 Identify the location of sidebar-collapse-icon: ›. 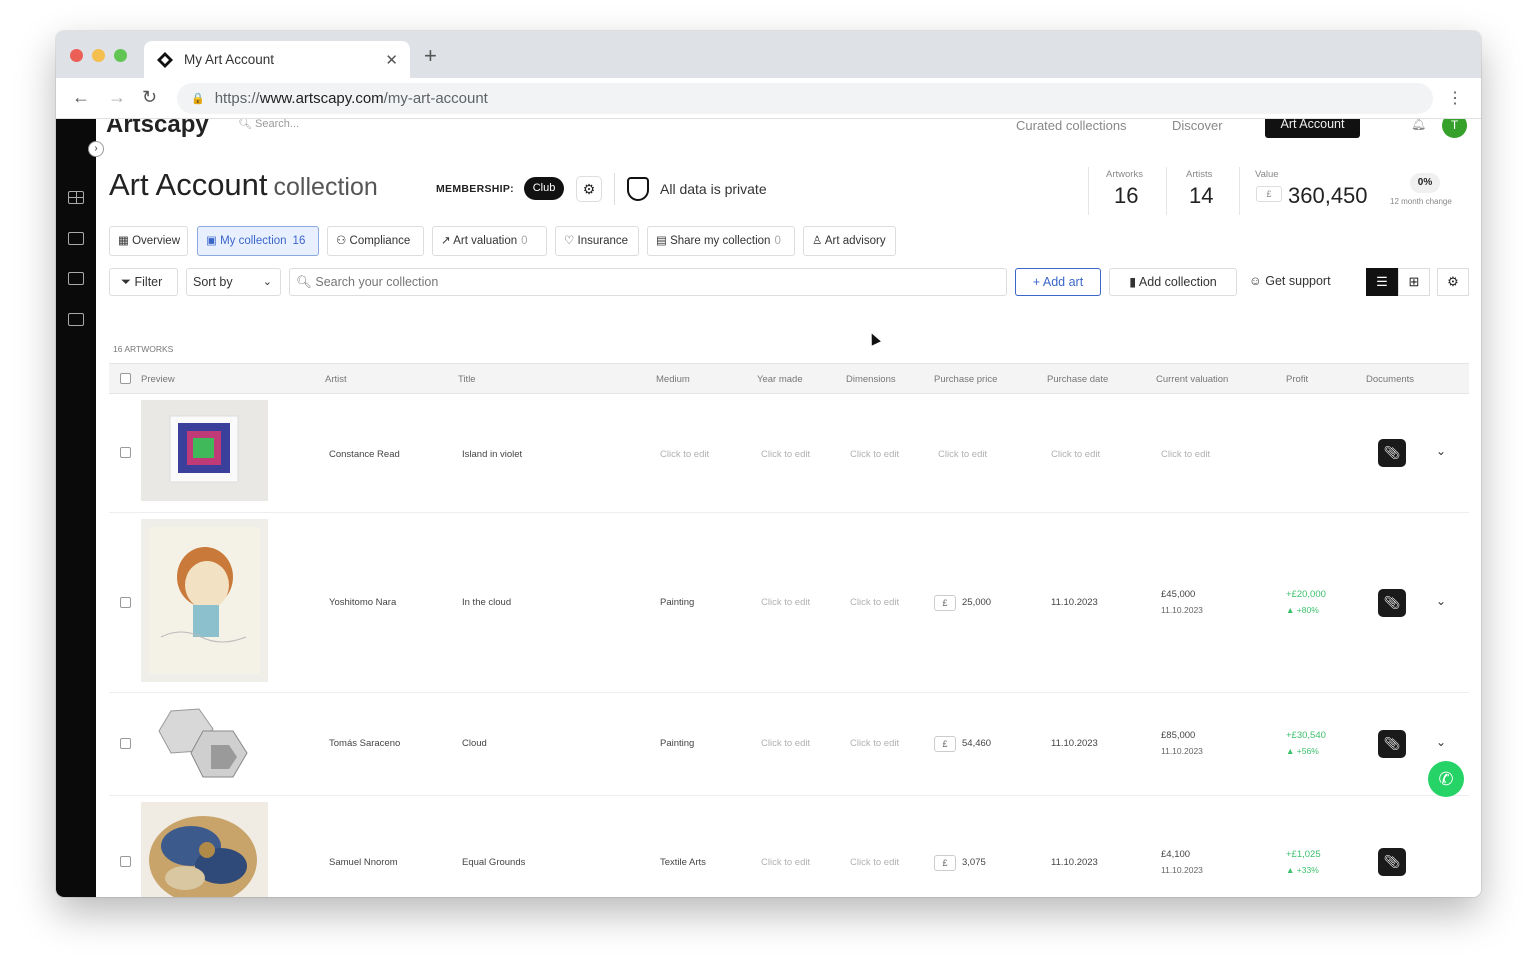
(96, 149).